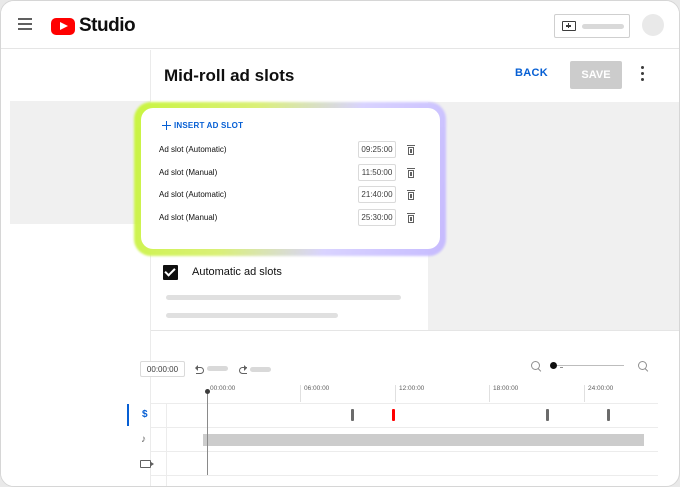  I want to click on playhead-handle, so click(207, 391).